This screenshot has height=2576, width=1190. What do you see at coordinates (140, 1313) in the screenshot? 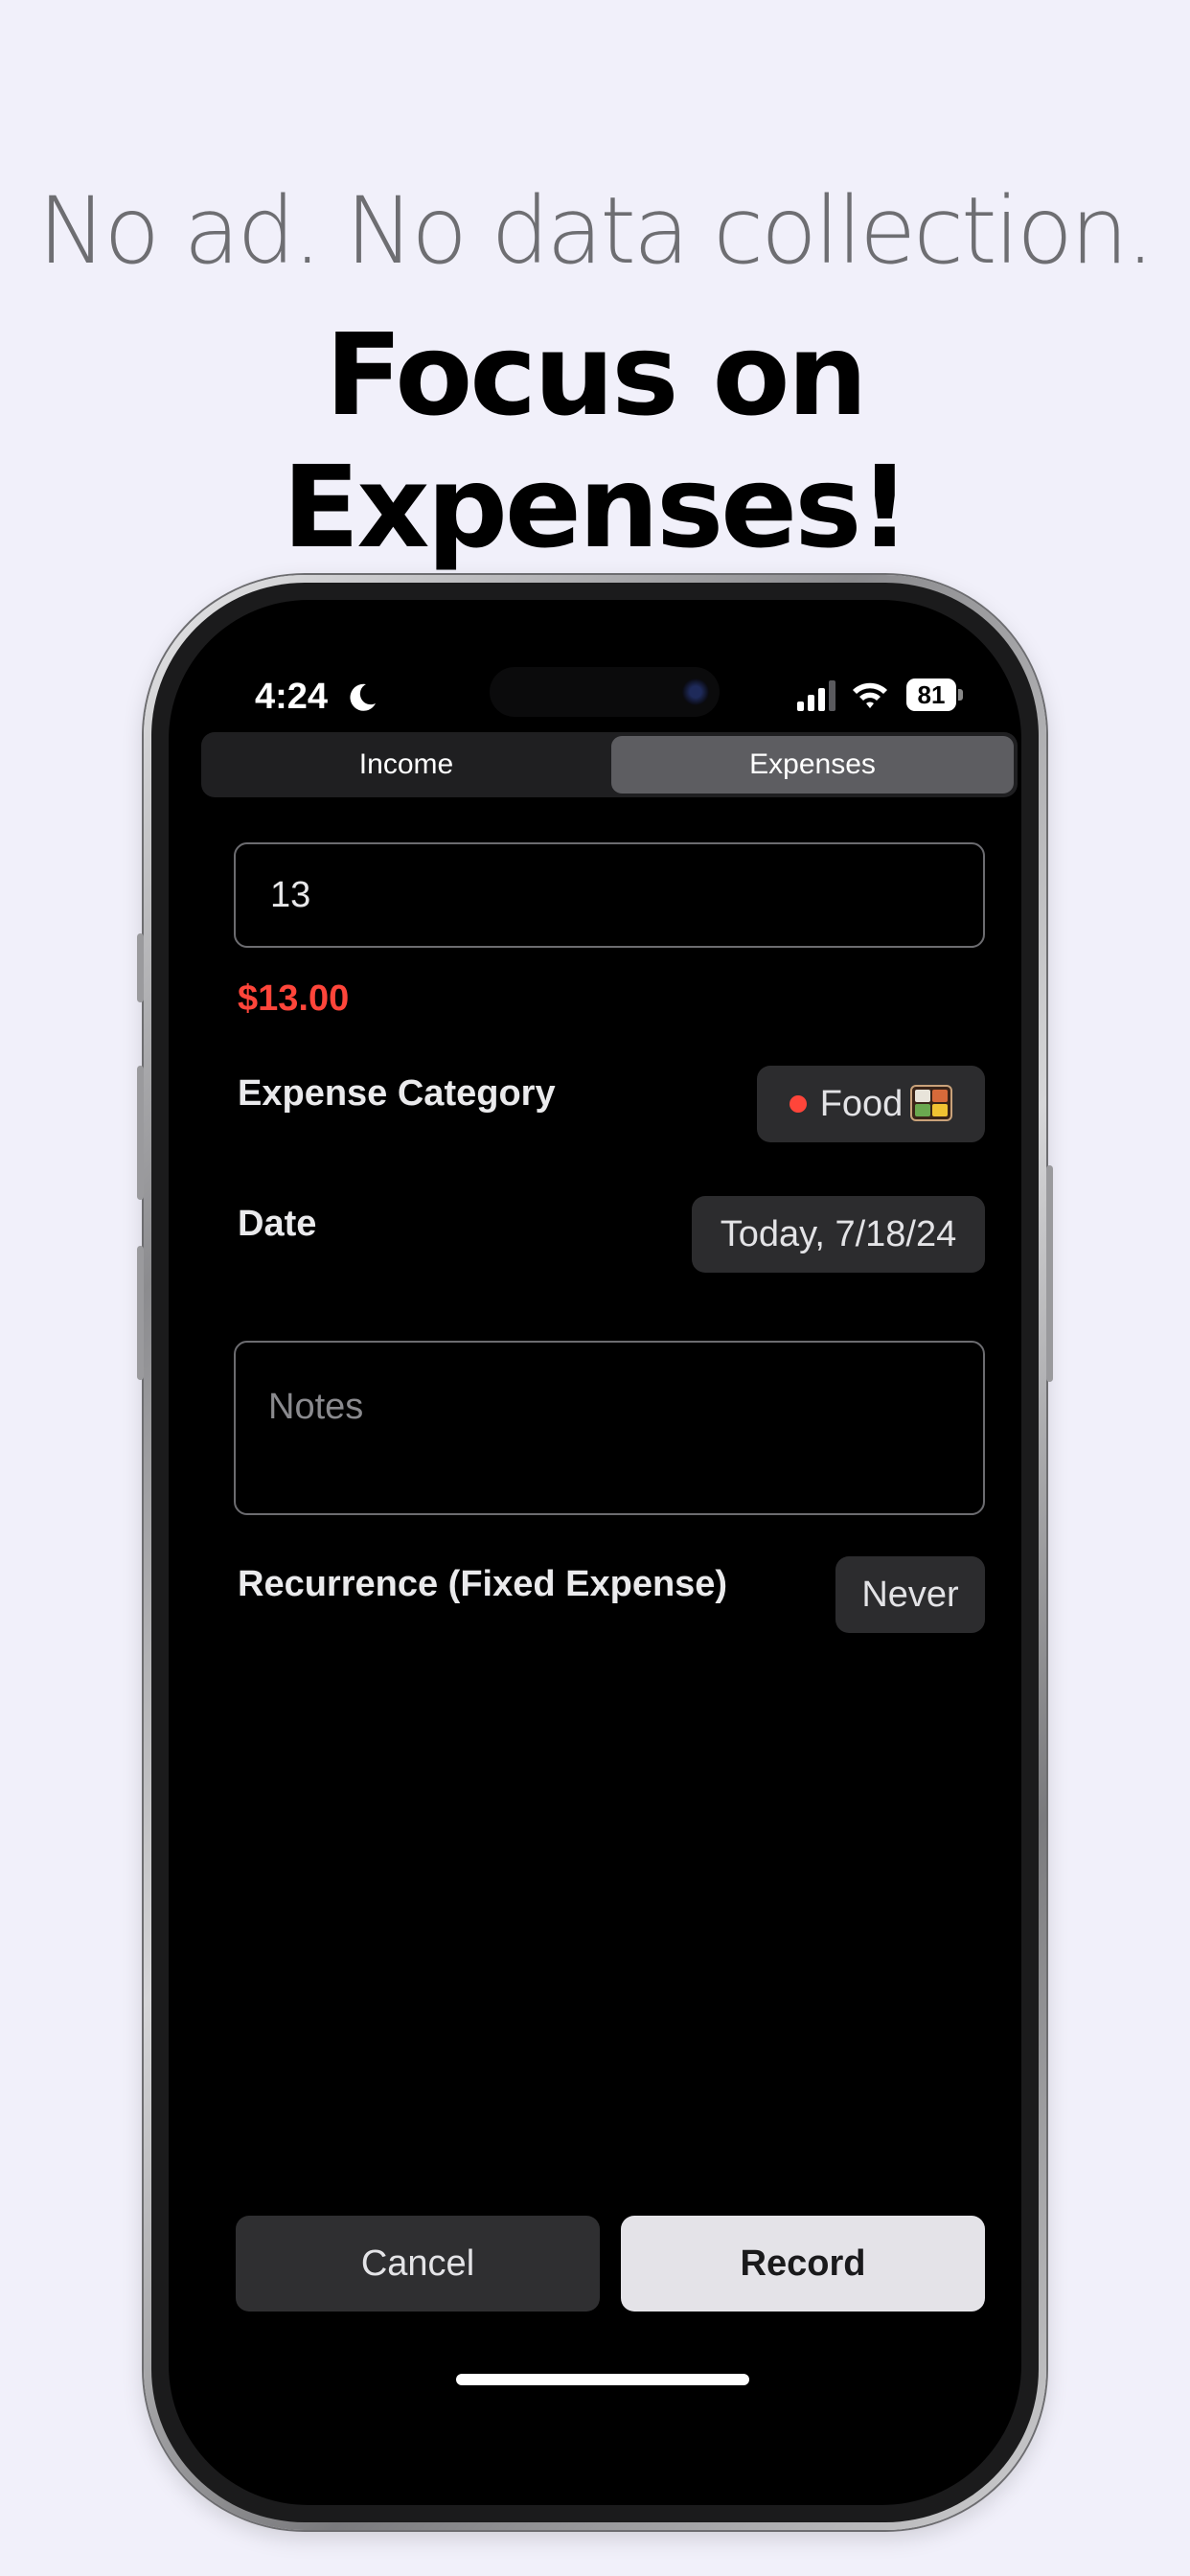
I see `volume-down-button` at bounding box center [140, 1313].